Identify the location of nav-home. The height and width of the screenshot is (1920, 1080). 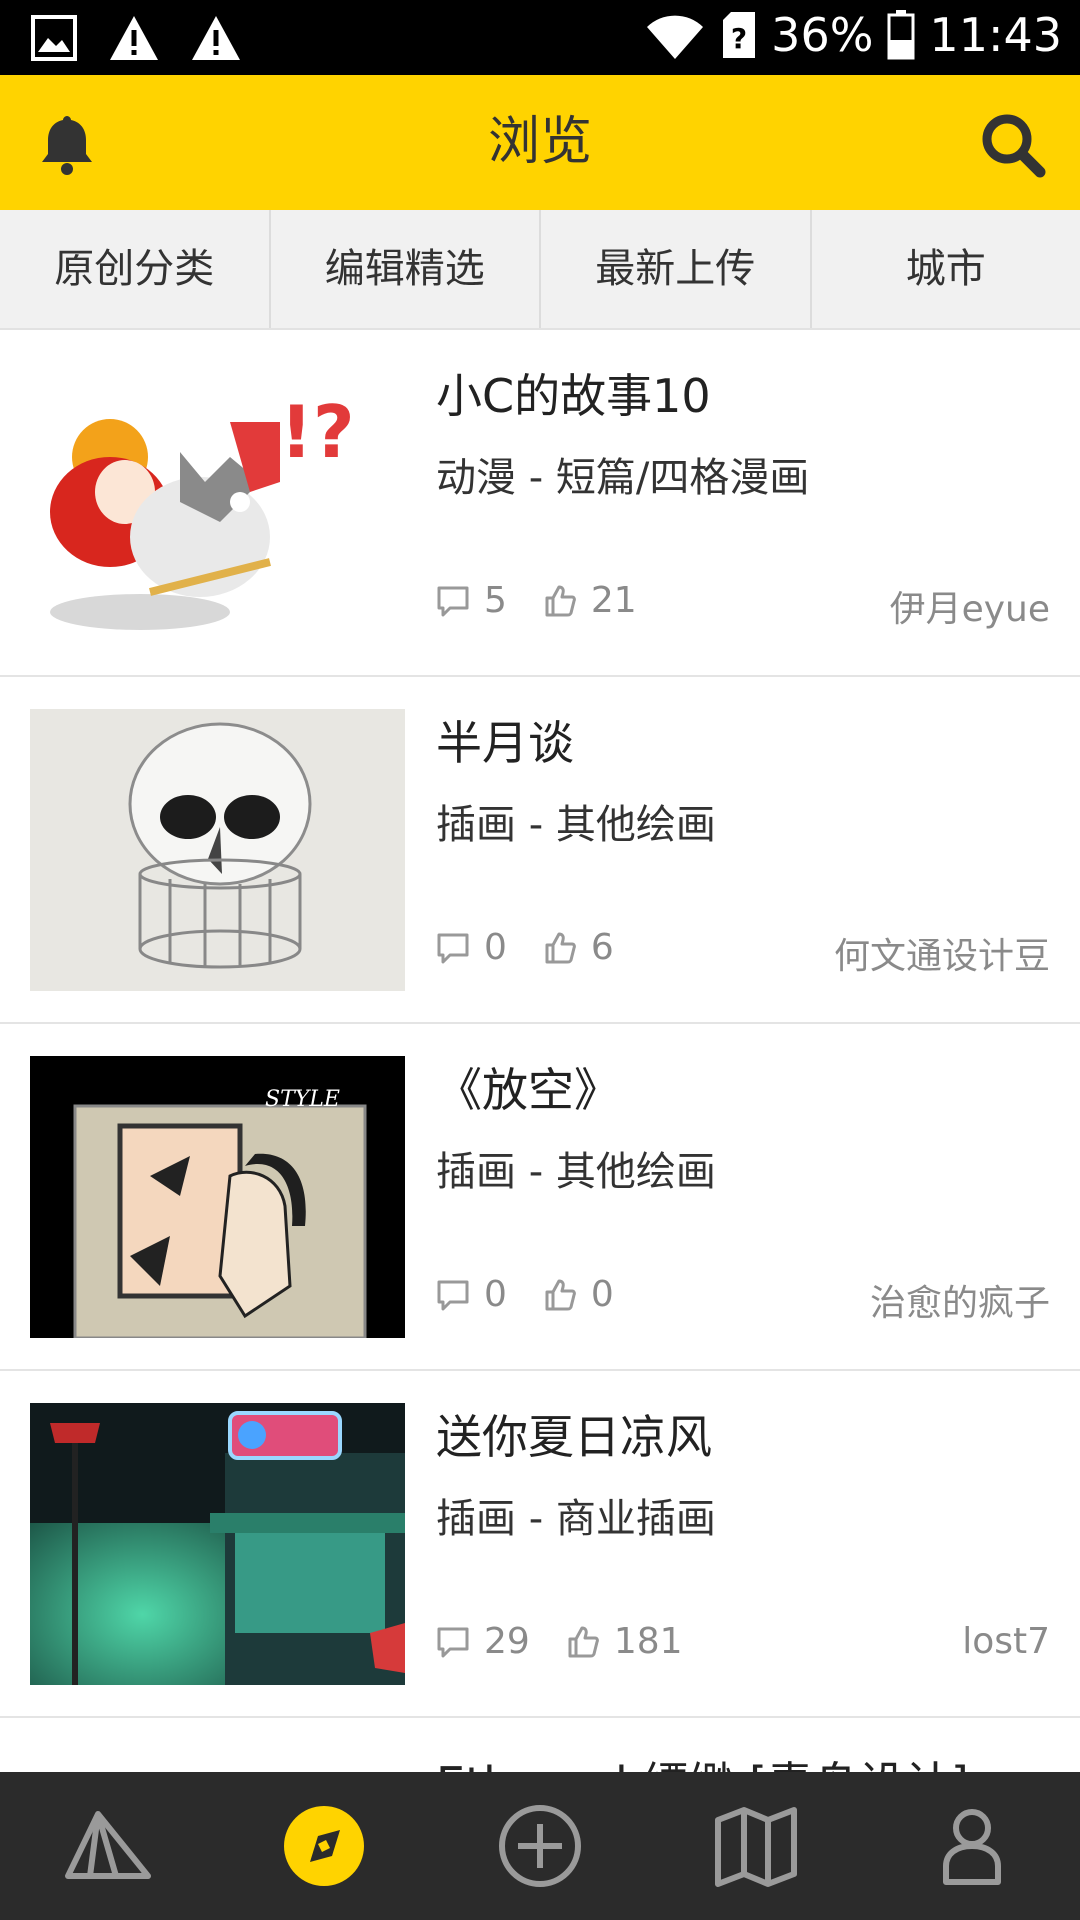
(108, 1846).